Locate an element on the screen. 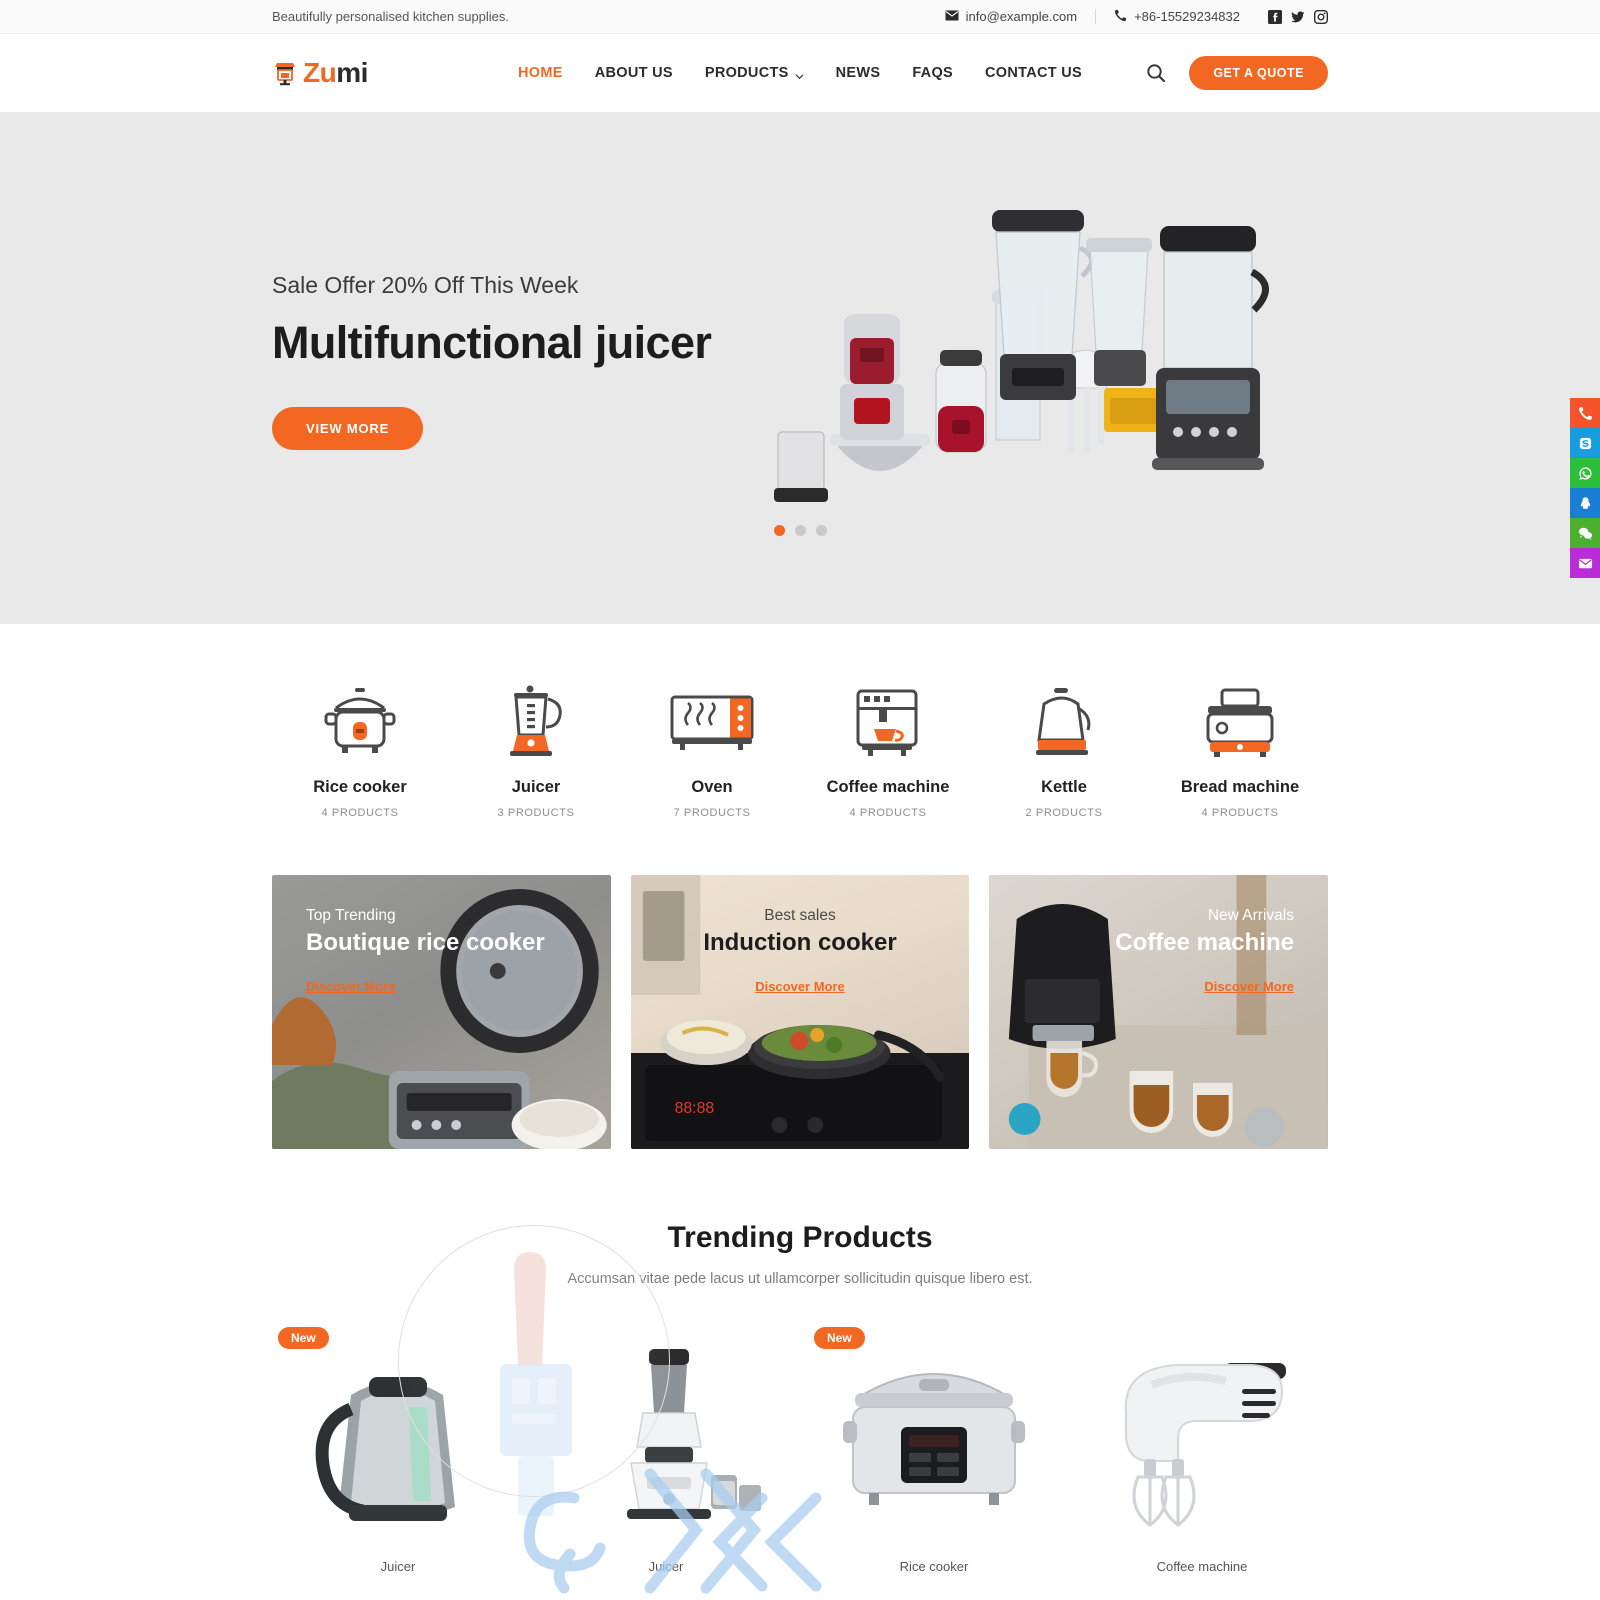  product-name: Rice cooker is located at coordinates (934, 1566).